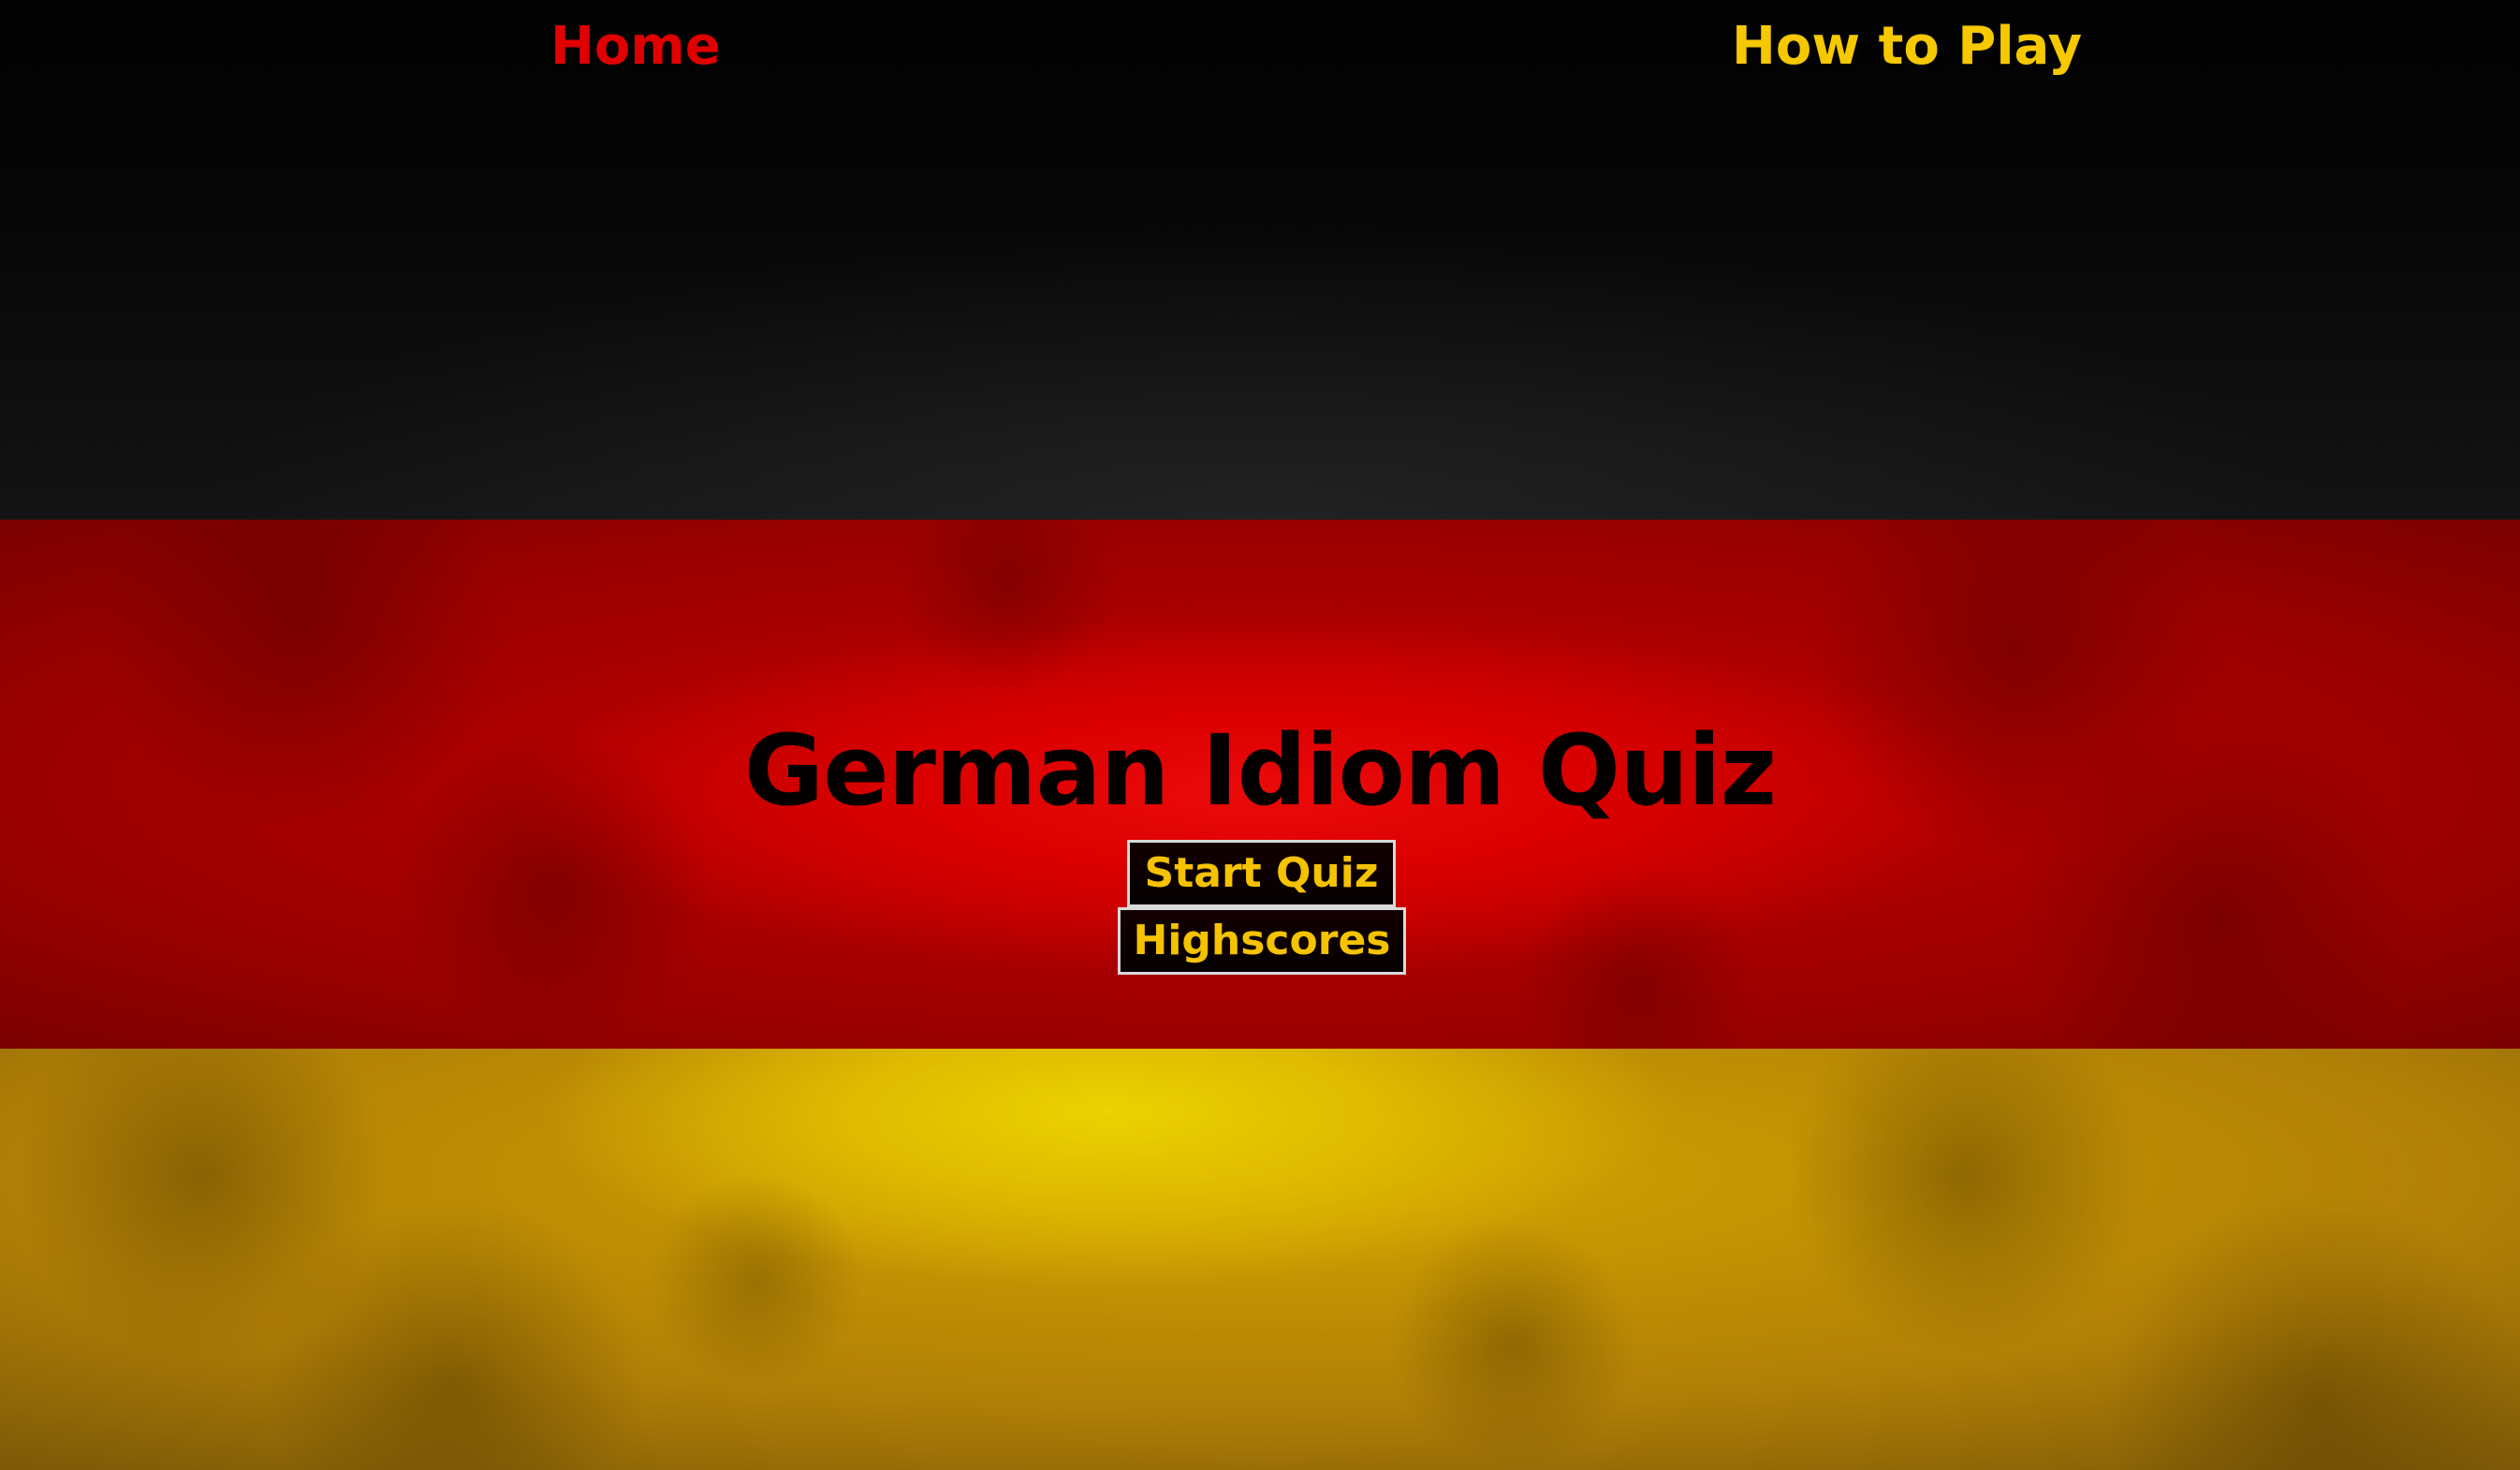  Describe the element at coordinates (1261, 873) in the screenshot. I see `start-quiz-button: Start Quiz` at that location.